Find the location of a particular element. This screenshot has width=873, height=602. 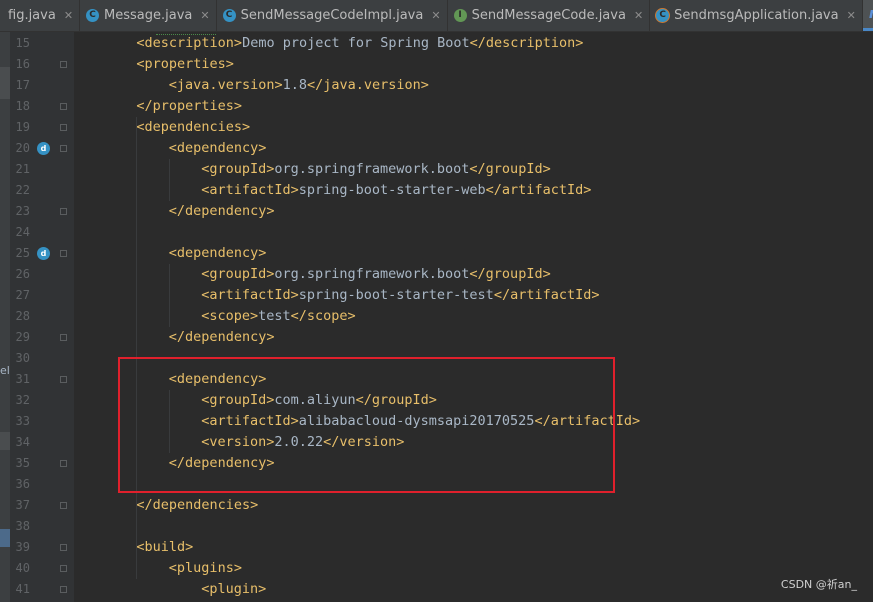

tab-label: SendmsgApplication.java is located at coordinates (756, 15).